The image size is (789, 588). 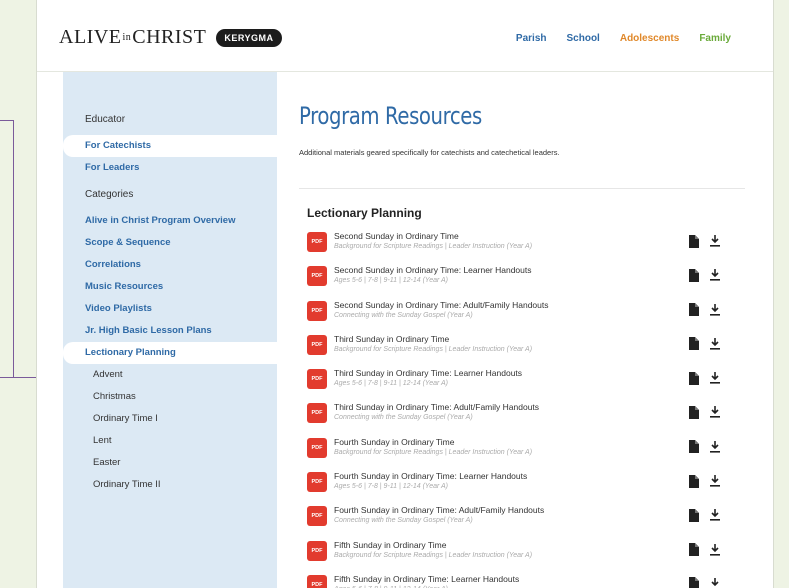 I want to click on nav-link-parish: Parish, so click(x=531, y=38).